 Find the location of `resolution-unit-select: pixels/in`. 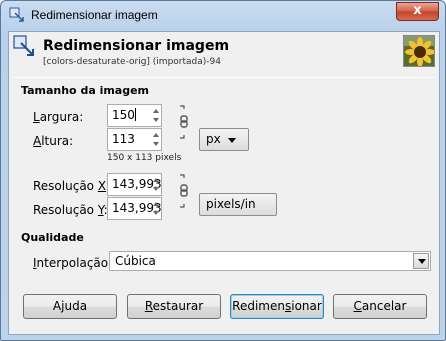

resolution-unit-select: pixels/in is located at coordinates (238, 204).